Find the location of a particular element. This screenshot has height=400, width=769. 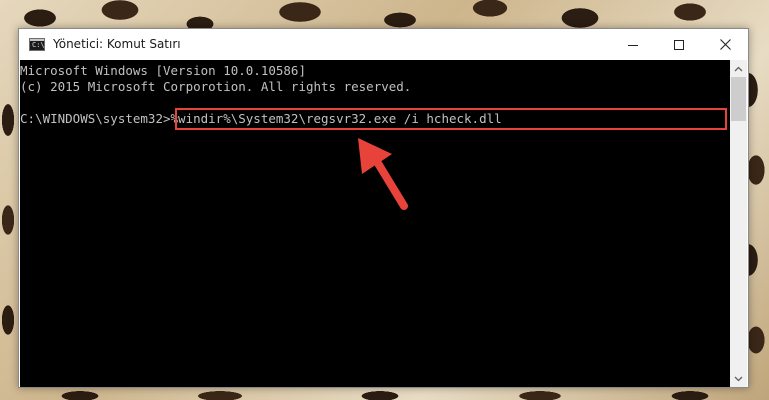

title-bar: C:\ Yönetici: Komut Satırı is located at coordinates (383, 44).